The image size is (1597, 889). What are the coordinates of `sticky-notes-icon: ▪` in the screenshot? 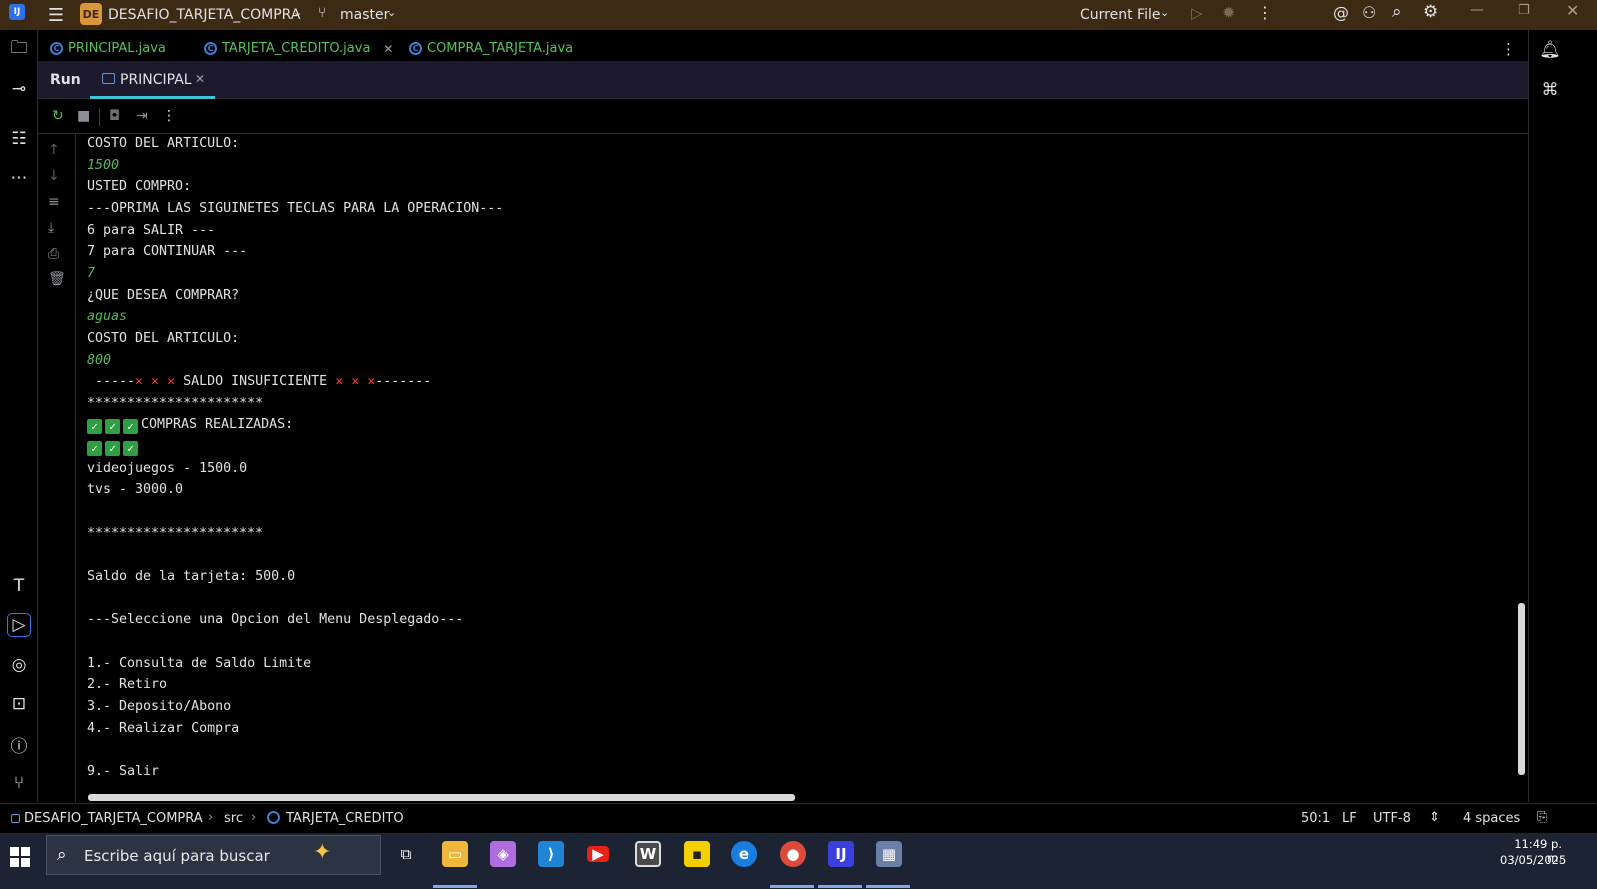 It's located at (697, 854).